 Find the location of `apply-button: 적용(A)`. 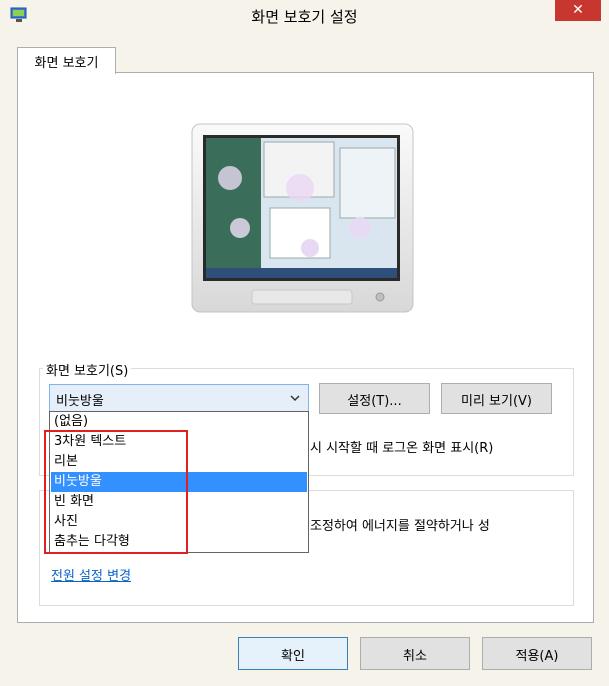

apply-button: 적용(A) is located at coordinates (537, 653).